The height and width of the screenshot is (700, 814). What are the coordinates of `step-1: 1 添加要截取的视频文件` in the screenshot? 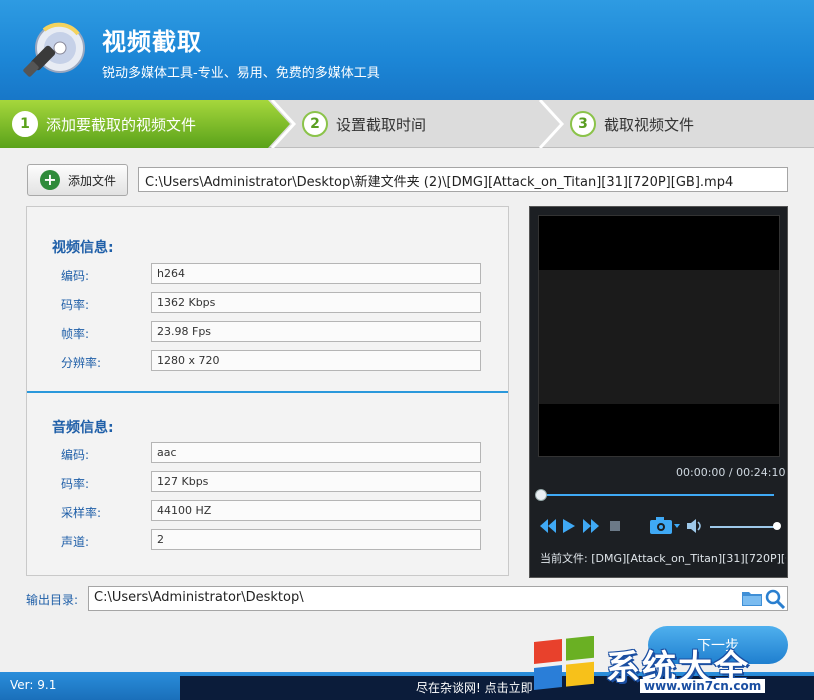 It's located at (145, 124).